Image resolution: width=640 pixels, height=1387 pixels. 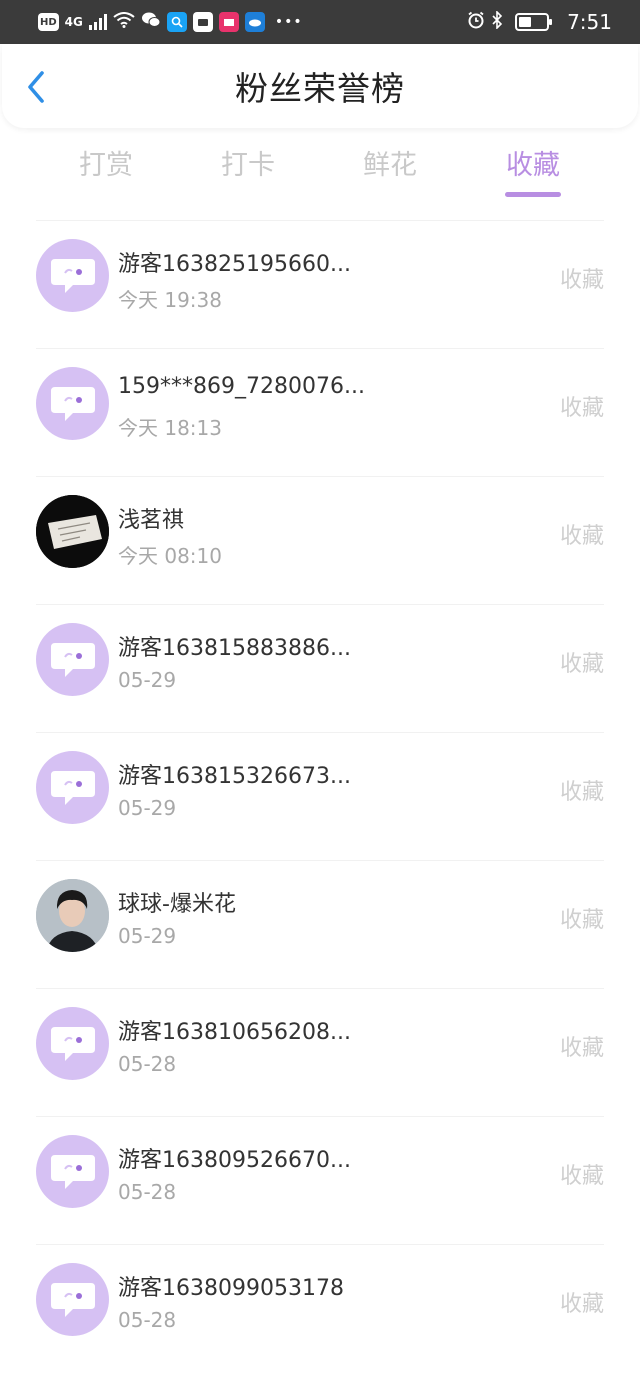 I want to click on search-app-icon, so click(x=176, y=22).